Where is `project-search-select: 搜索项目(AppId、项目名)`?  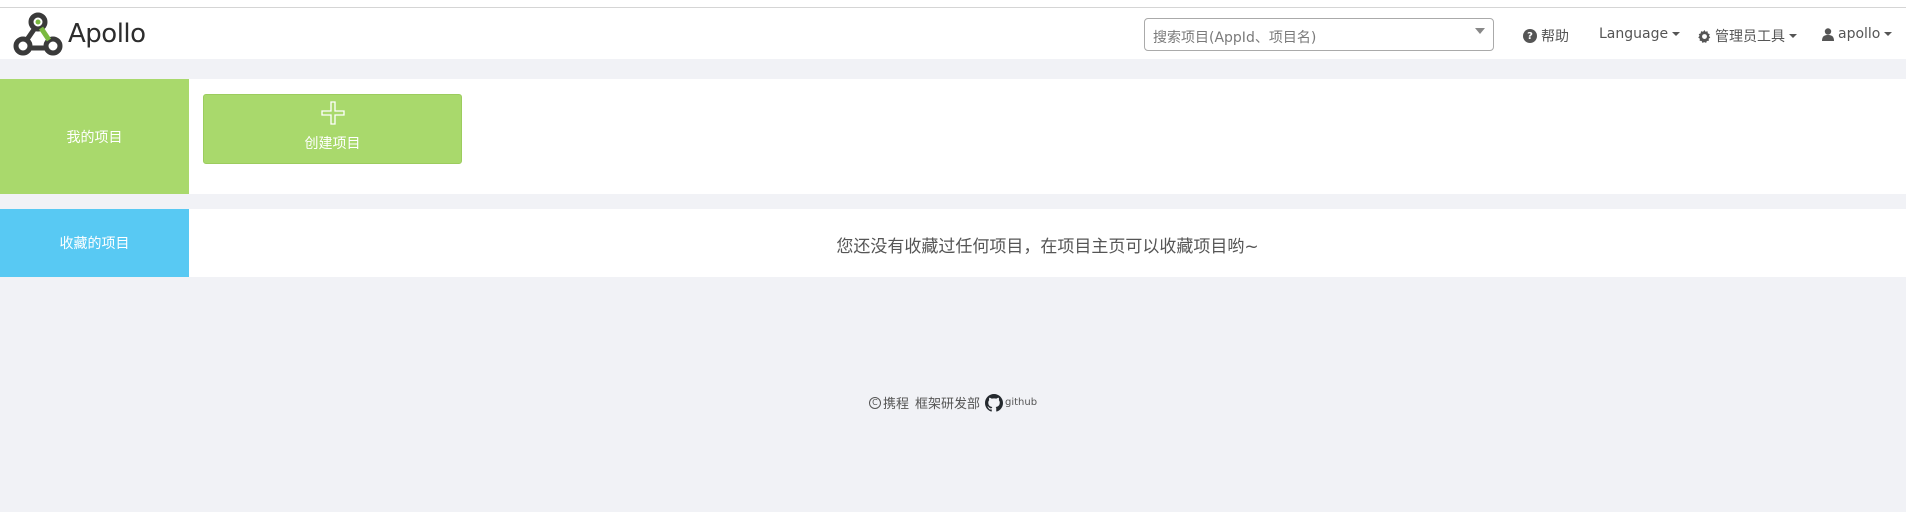
project-search-select: 搜索项目(AppId、项目名) is located at coordinates (1319, 34).